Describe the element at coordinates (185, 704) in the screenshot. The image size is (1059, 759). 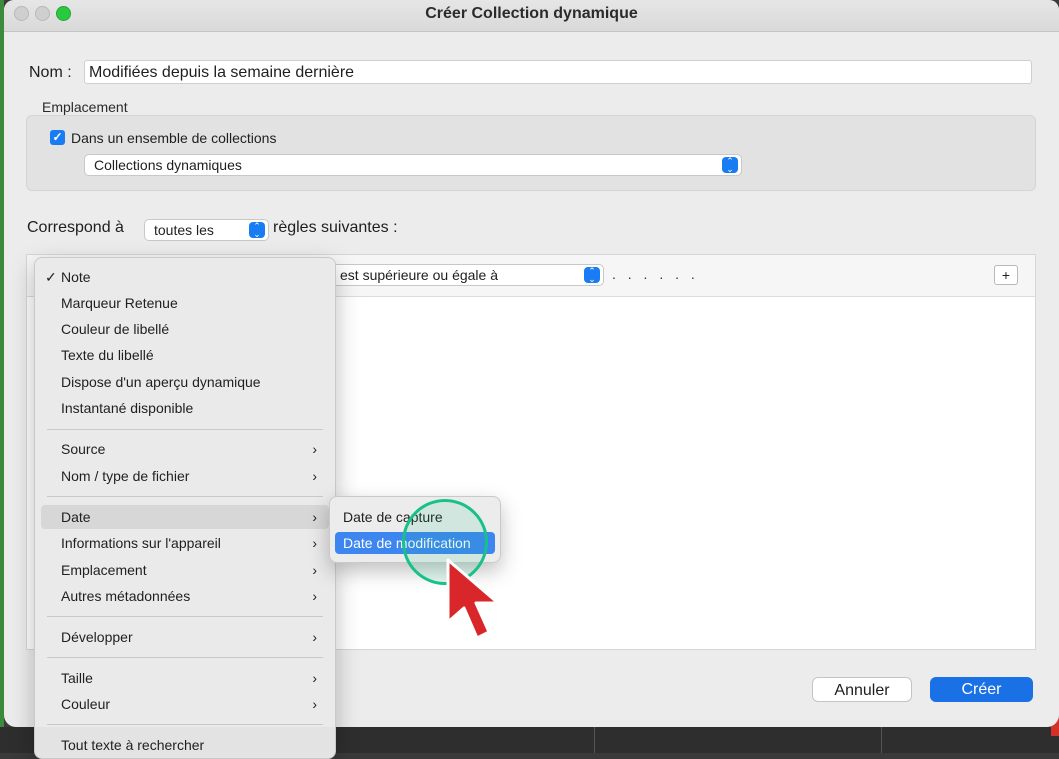
I see `menu-item-color: Couleur ›` at that location.